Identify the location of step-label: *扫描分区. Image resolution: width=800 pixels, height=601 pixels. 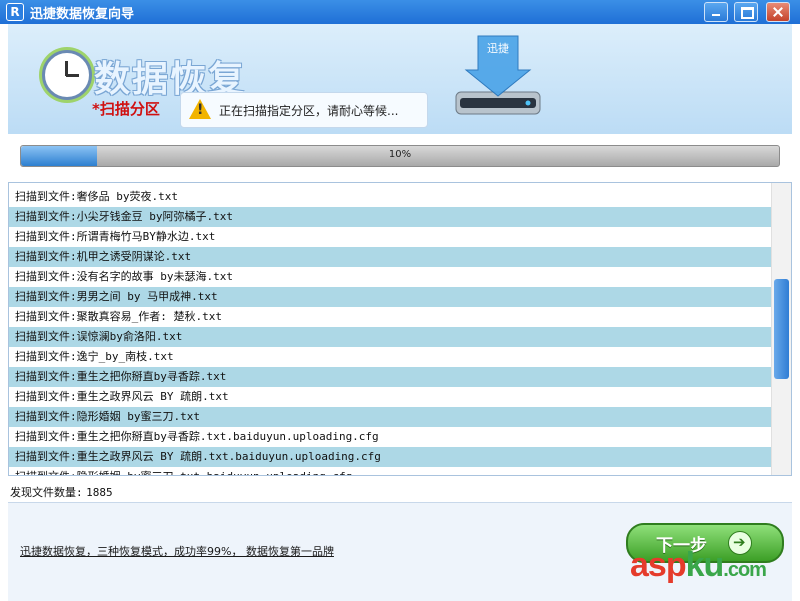
(126, 109).